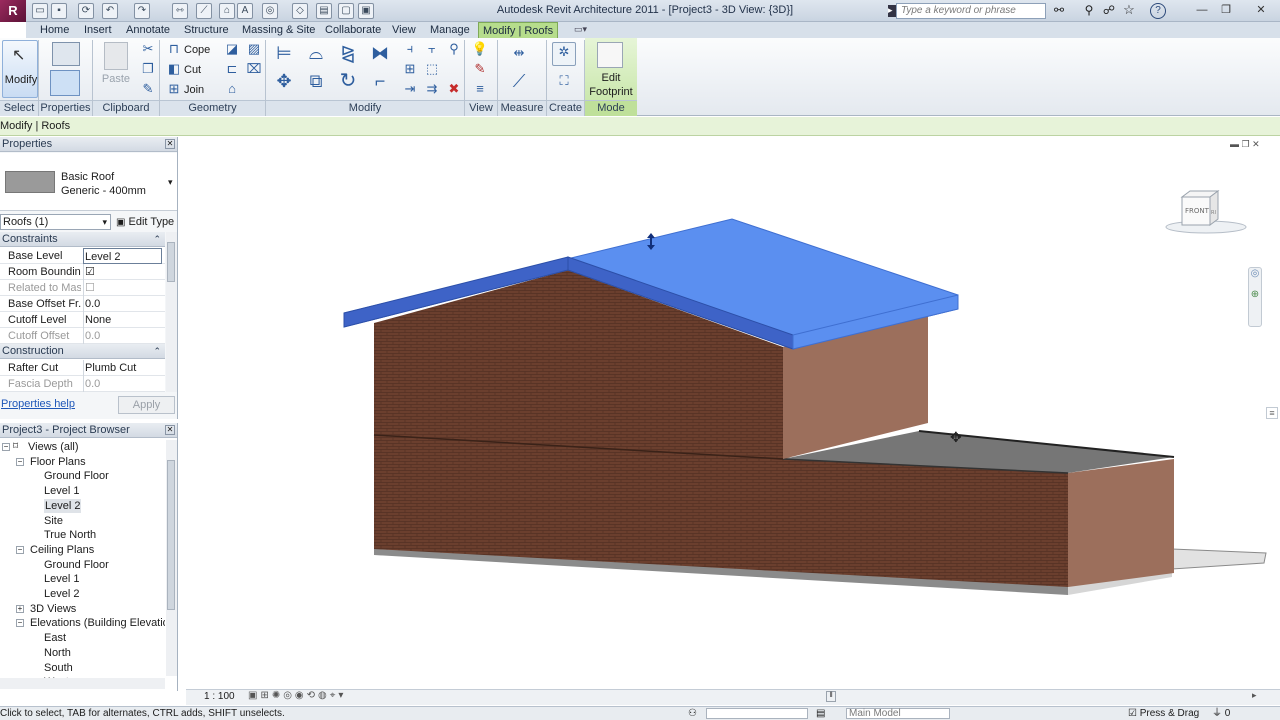 The image size is (1280, 720). Describe the element at coordinates (300, 11) in the screenshot. I see `section-icon: ◇` at that location.